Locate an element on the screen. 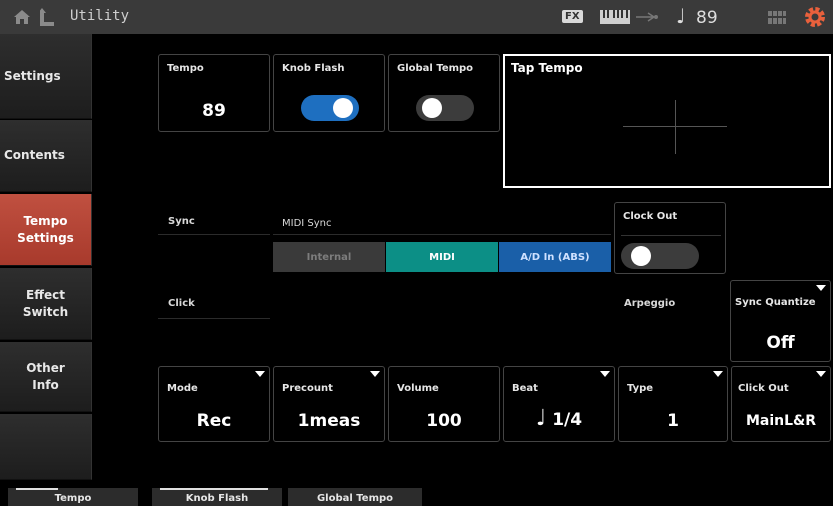 The image size is (833, 506). knob-flash-label: Knob Flash is located at coordinates (313, 68).